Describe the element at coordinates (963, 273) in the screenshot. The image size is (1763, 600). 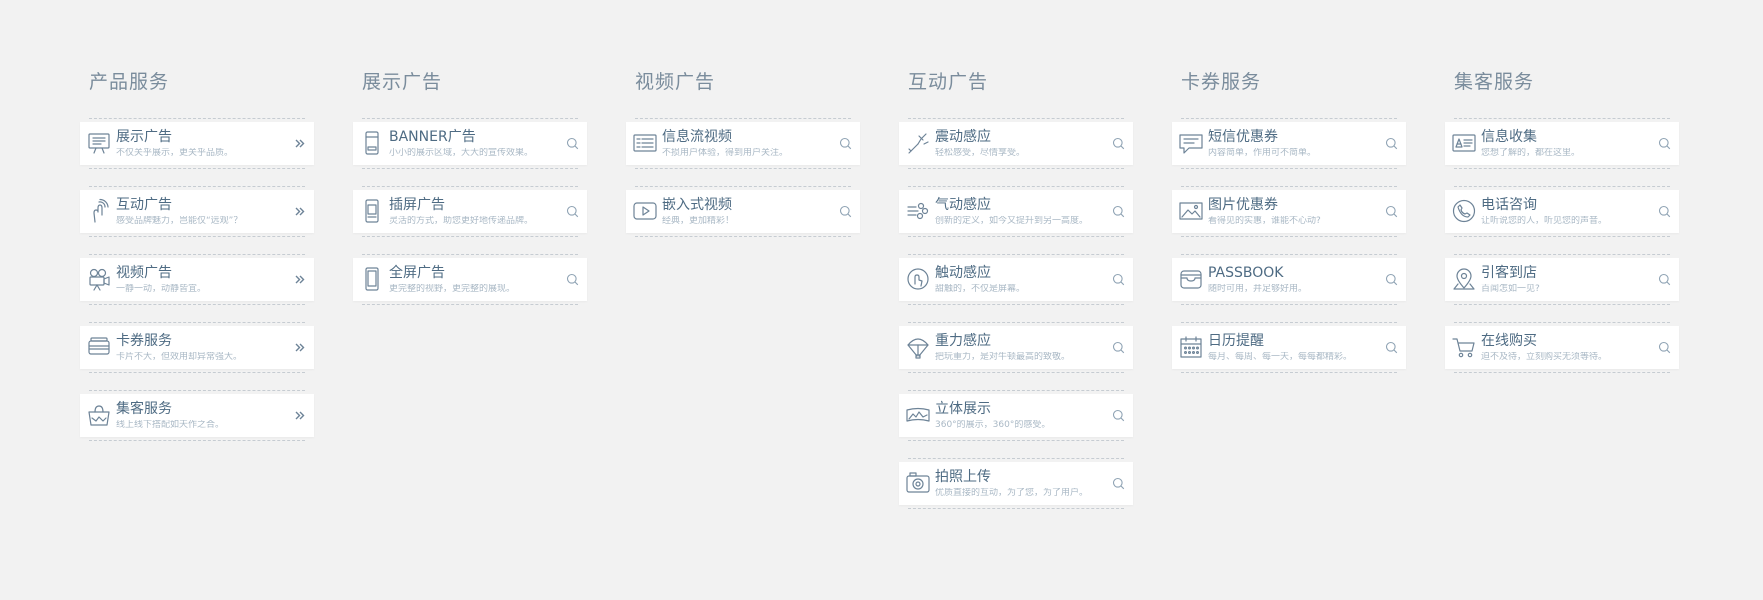
I see `service-title: 触动感应` at that location.